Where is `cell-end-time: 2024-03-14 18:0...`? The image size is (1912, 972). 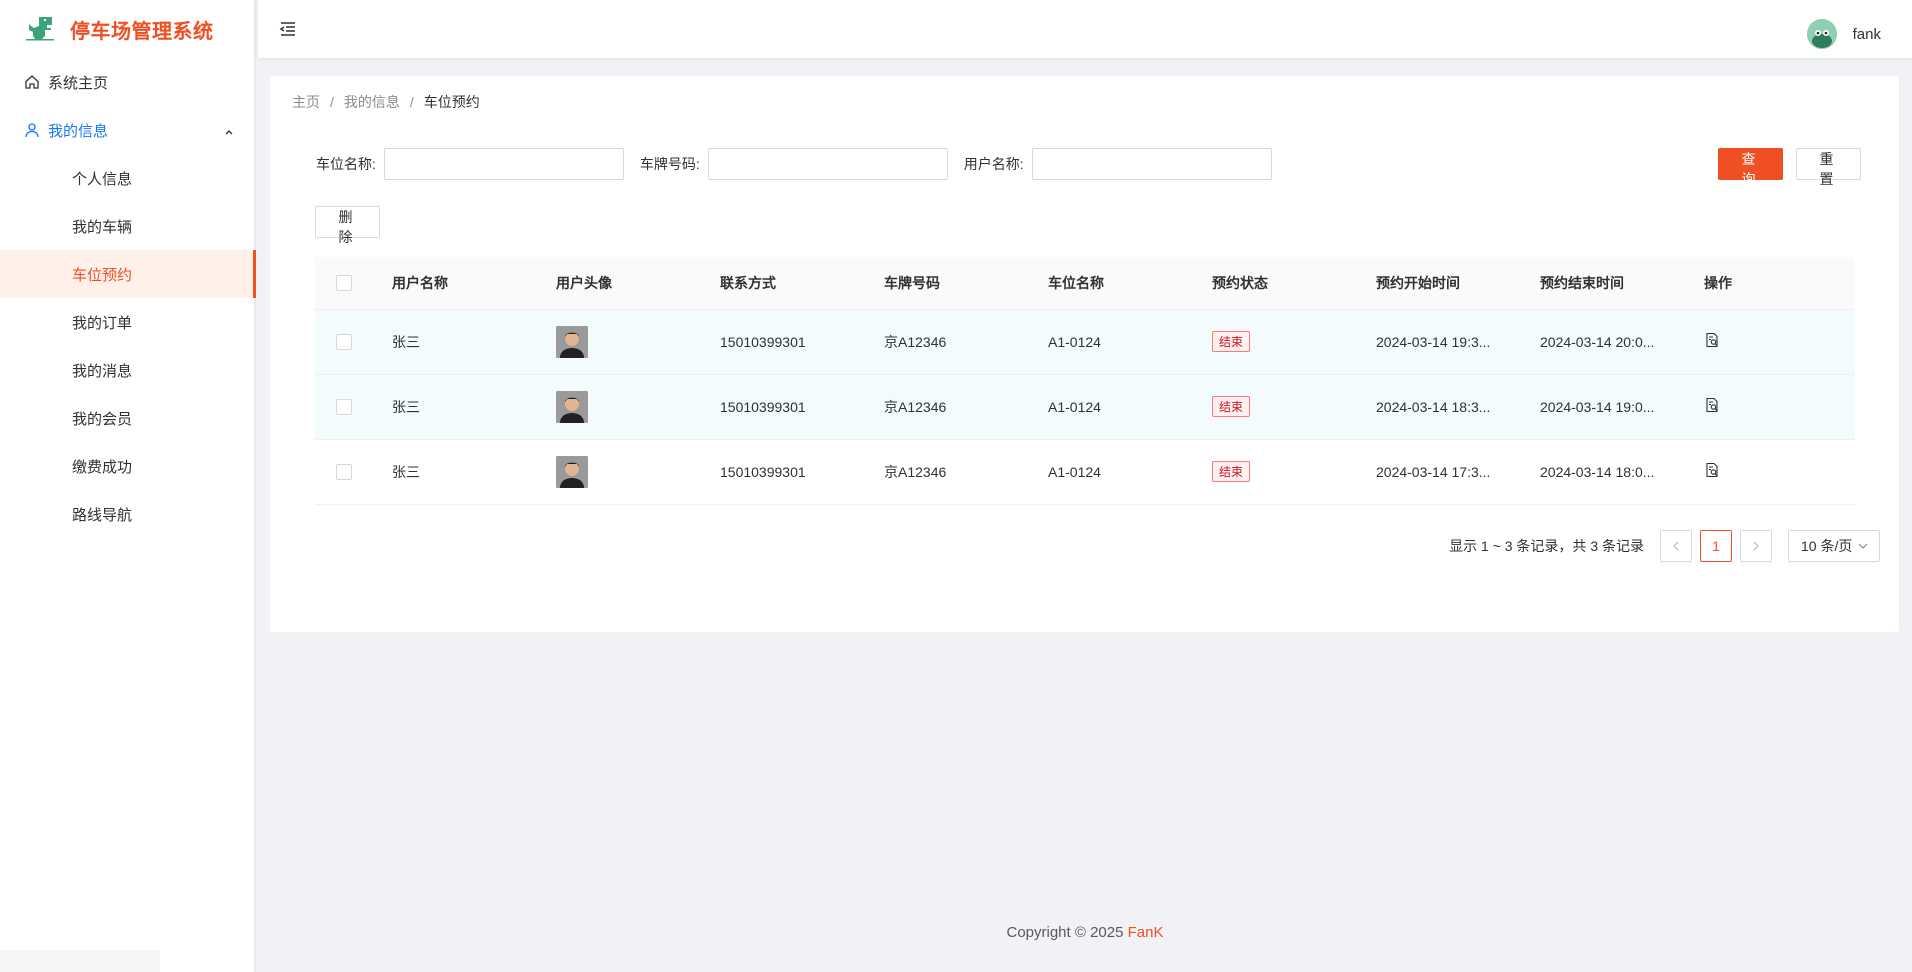 cell-end-time: 2024-03-14 18:0... is located at coordinates (1622, 472).